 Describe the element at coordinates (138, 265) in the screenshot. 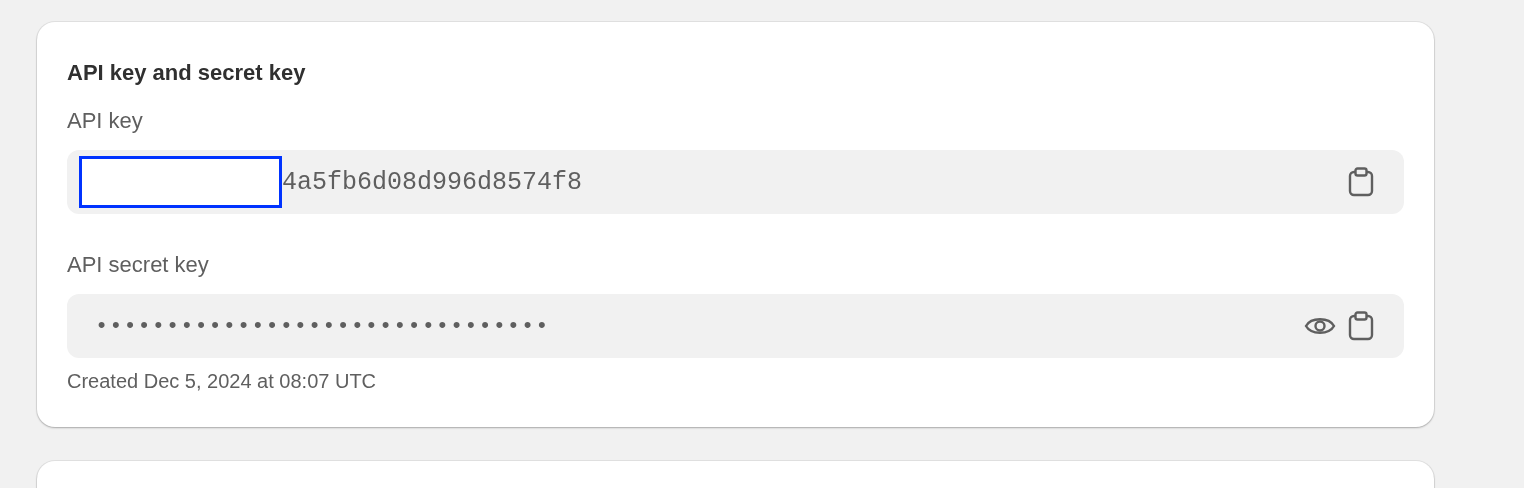

I see `field-label: API secret key` at that location.